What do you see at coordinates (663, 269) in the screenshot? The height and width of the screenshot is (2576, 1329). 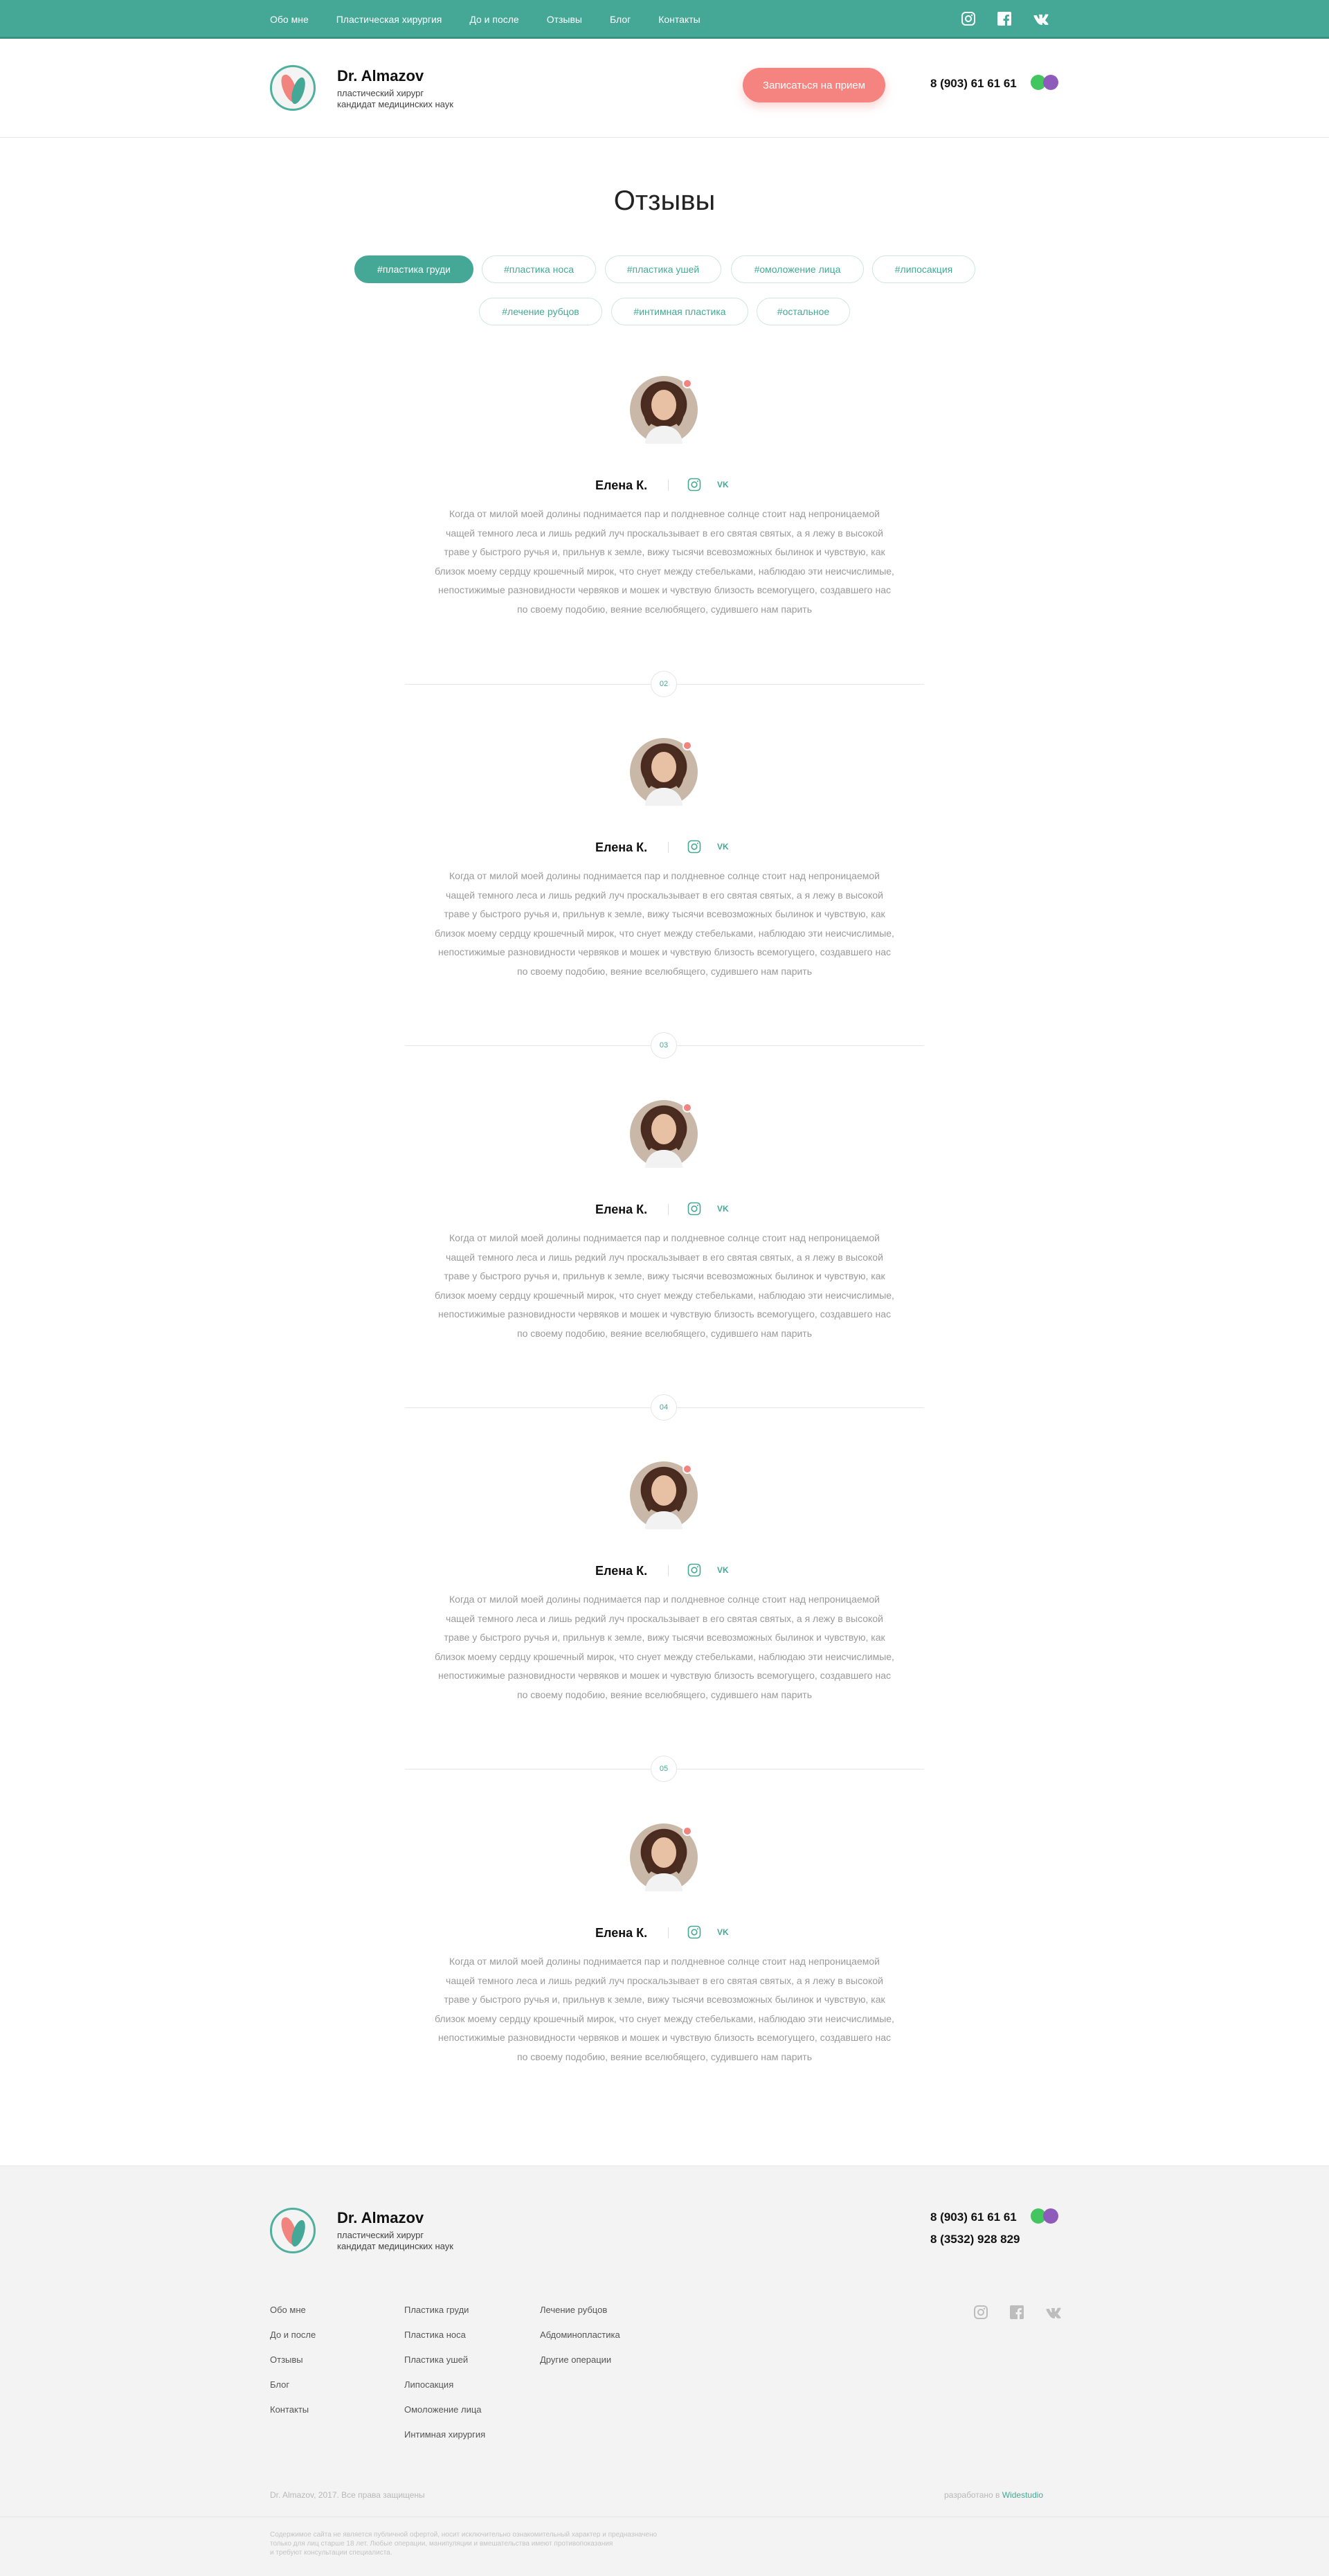 I see `tag-ear-plastic: #пластика ушей` at bounding box center [663, 269].